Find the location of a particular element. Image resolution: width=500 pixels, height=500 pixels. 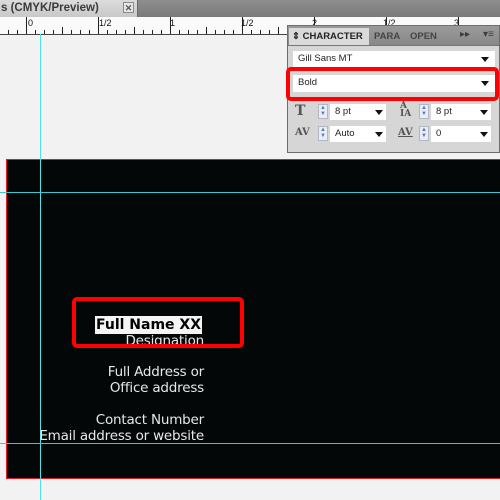

font-family-select: Gill Sans MT is located at coordinates (394, 59).